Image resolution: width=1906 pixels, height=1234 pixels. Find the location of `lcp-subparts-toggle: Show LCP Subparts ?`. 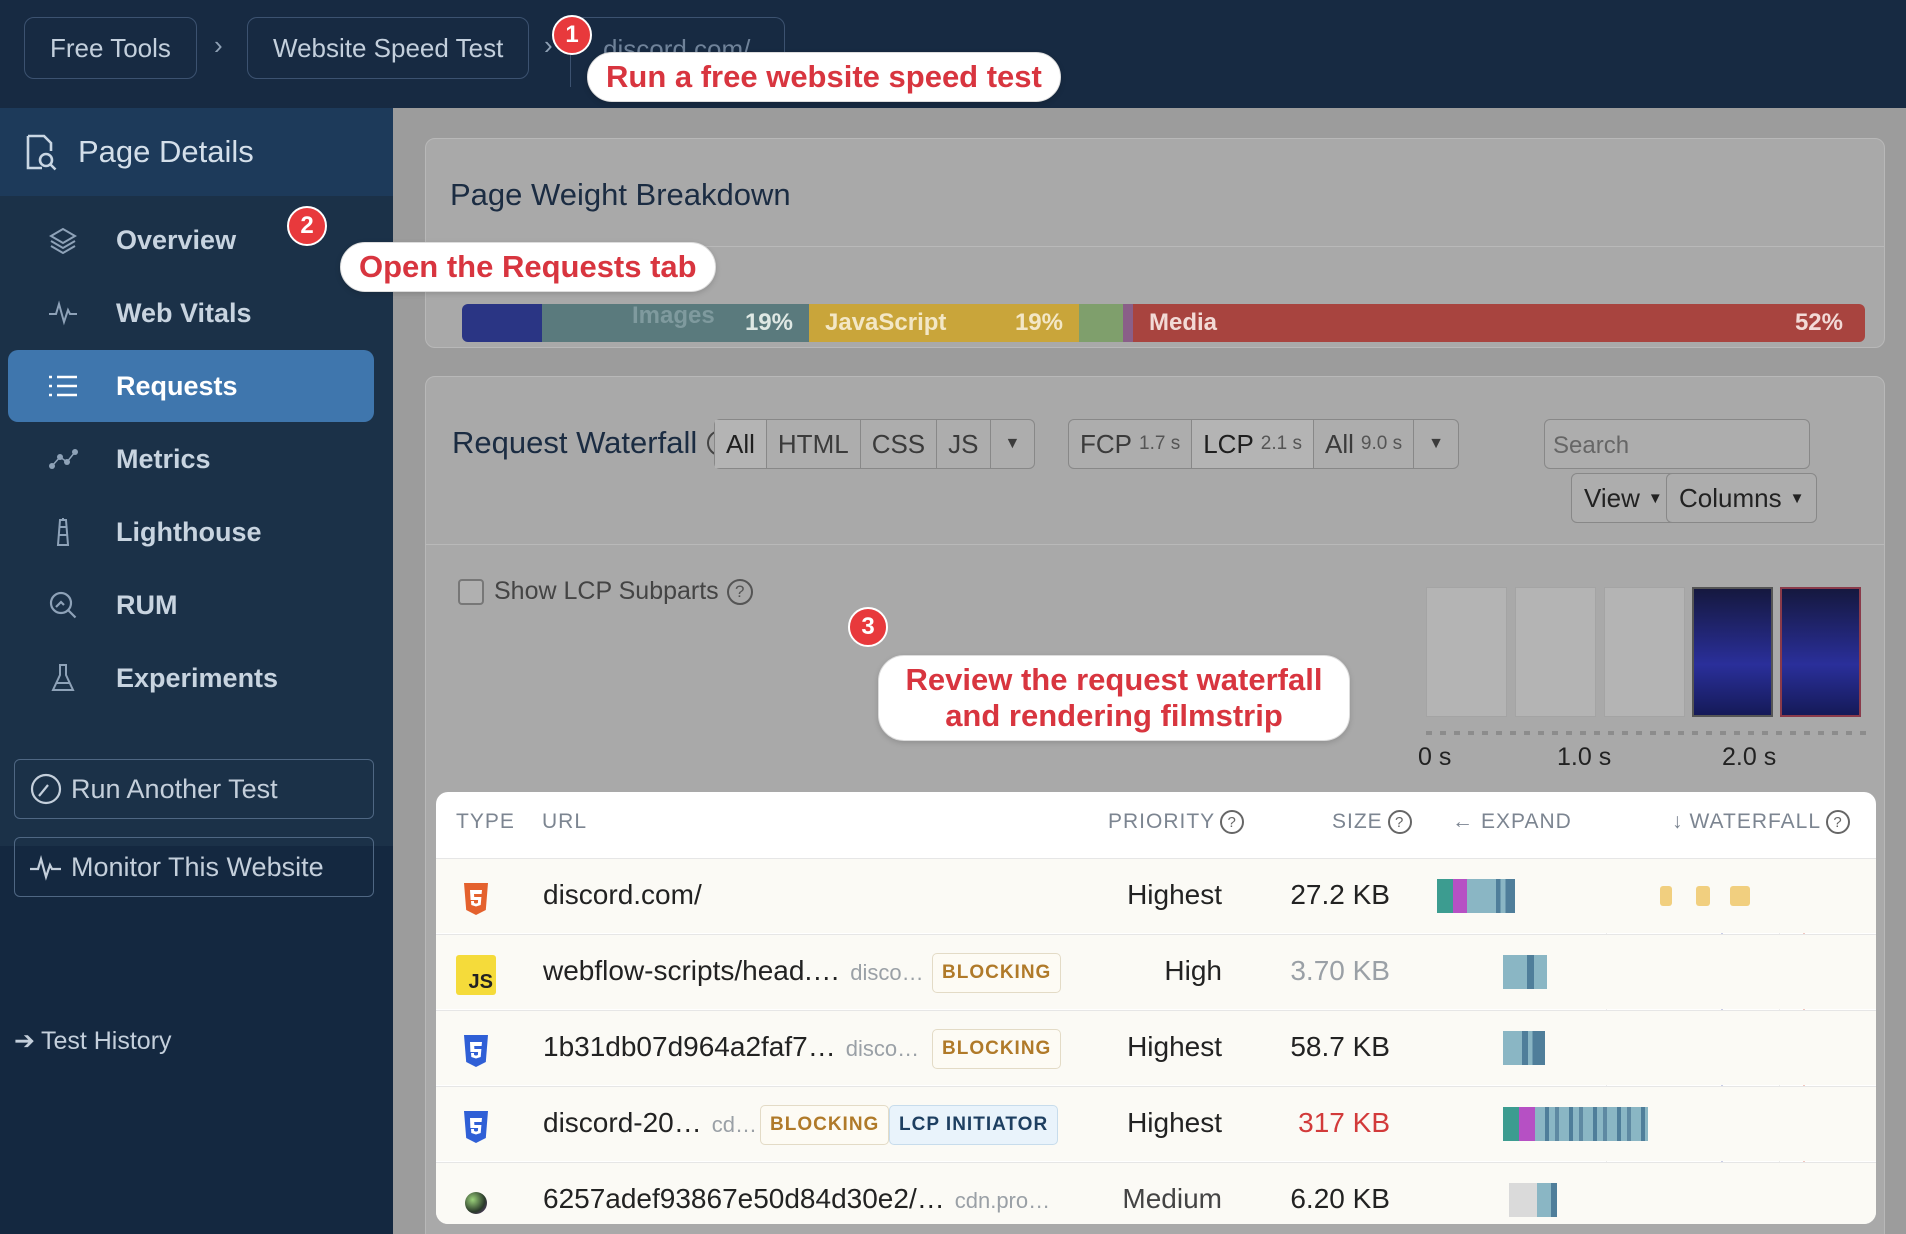

lcp-subparts-toggle: Show LCP Subparts ? is located at coordinates (605, 591).